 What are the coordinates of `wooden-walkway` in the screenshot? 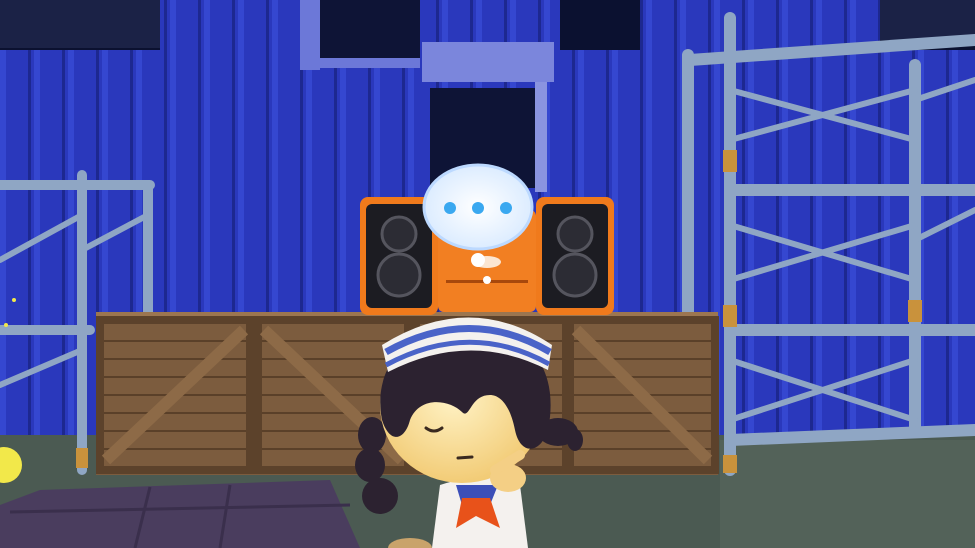 It's located at (180, 514).